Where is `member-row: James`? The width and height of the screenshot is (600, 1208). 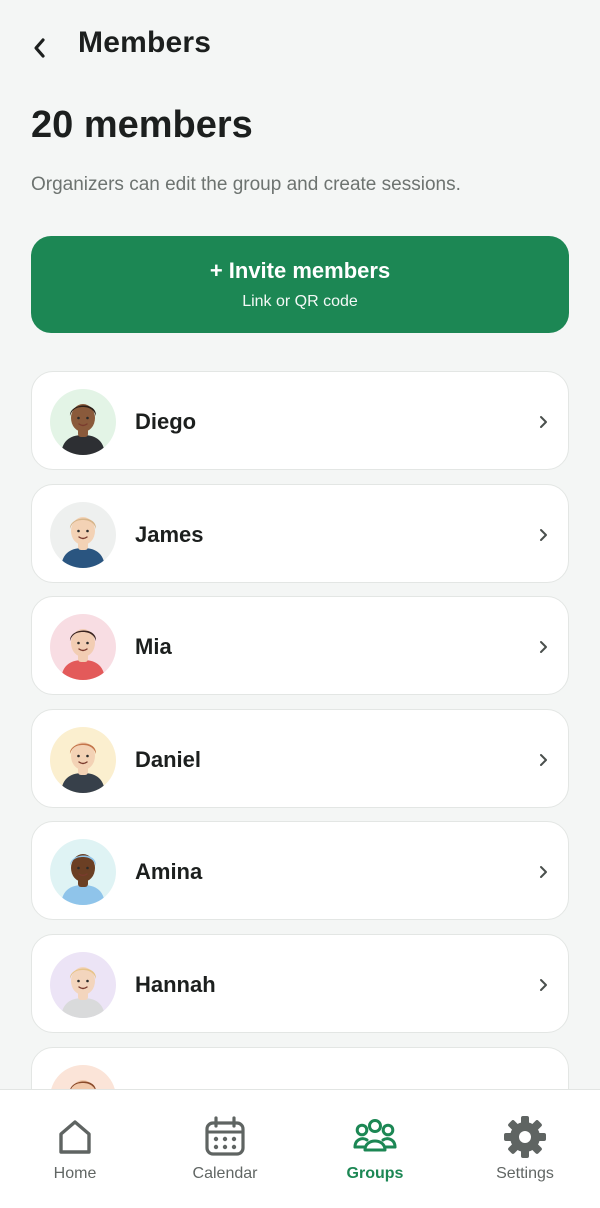
member-row: James is located at coordinates (300, 533).